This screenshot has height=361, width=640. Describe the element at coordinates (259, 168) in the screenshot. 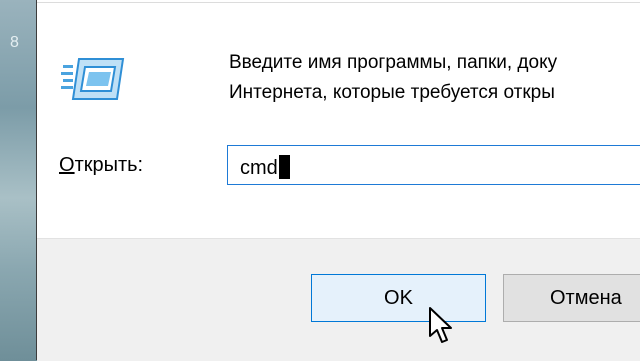

I see `command-value: cmd` at that location.